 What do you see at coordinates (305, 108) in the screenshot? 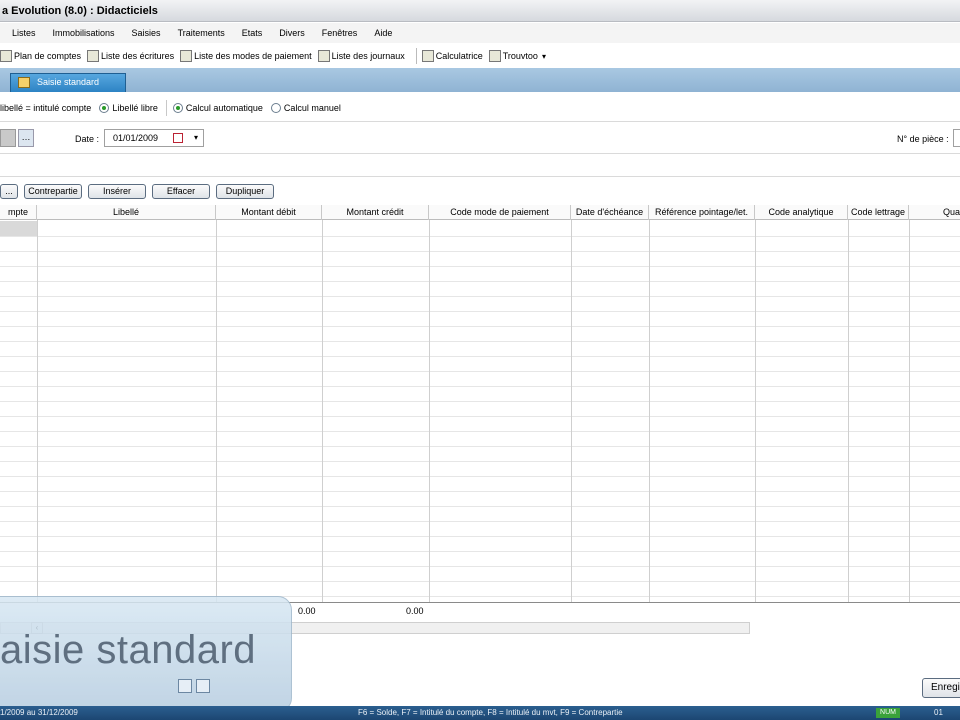
I see `radio-calcul-manuel: Calcul manuel` at bounding box center [305, 108].